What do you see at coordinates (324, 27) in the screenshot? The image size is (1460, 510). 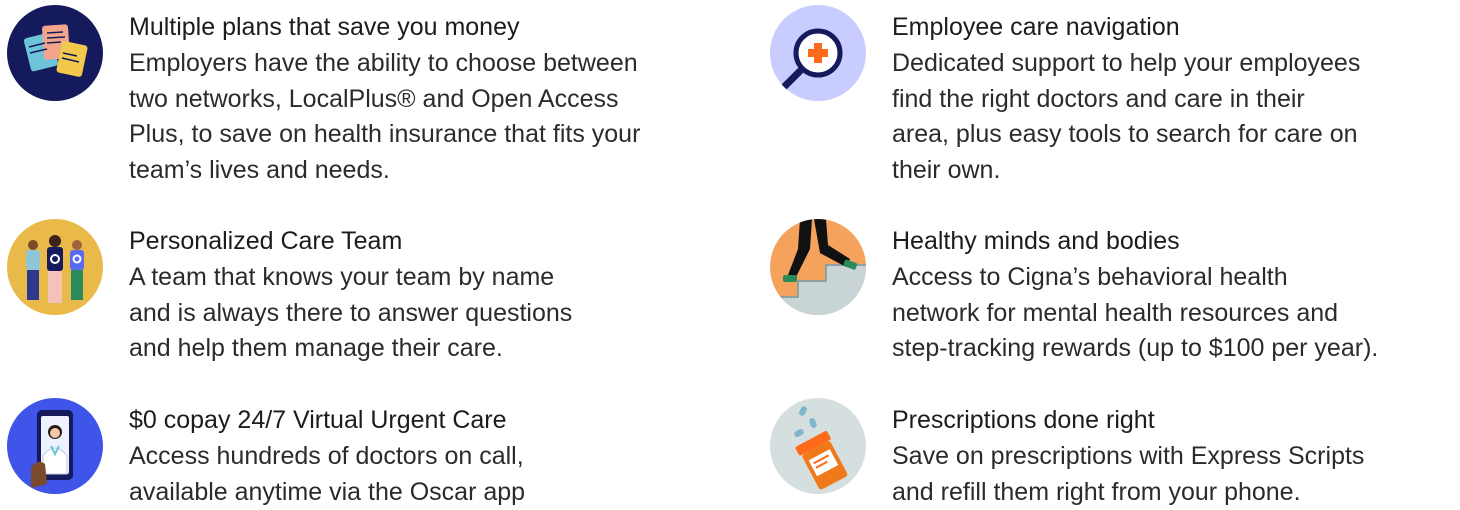 I see `feature-title: Multiple plans that save you money` at bounding box center [324, 27].